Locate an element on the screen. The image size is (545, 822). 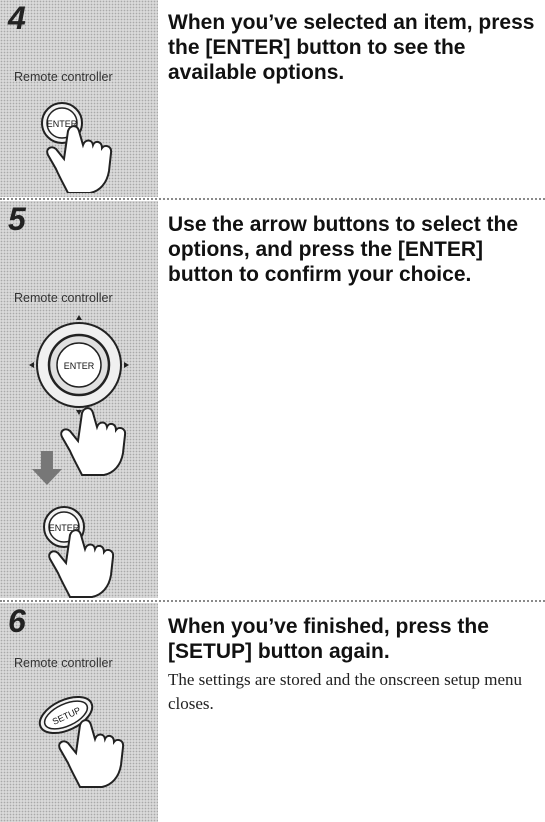
step-number: 6 is located at coordinates (17, 621).